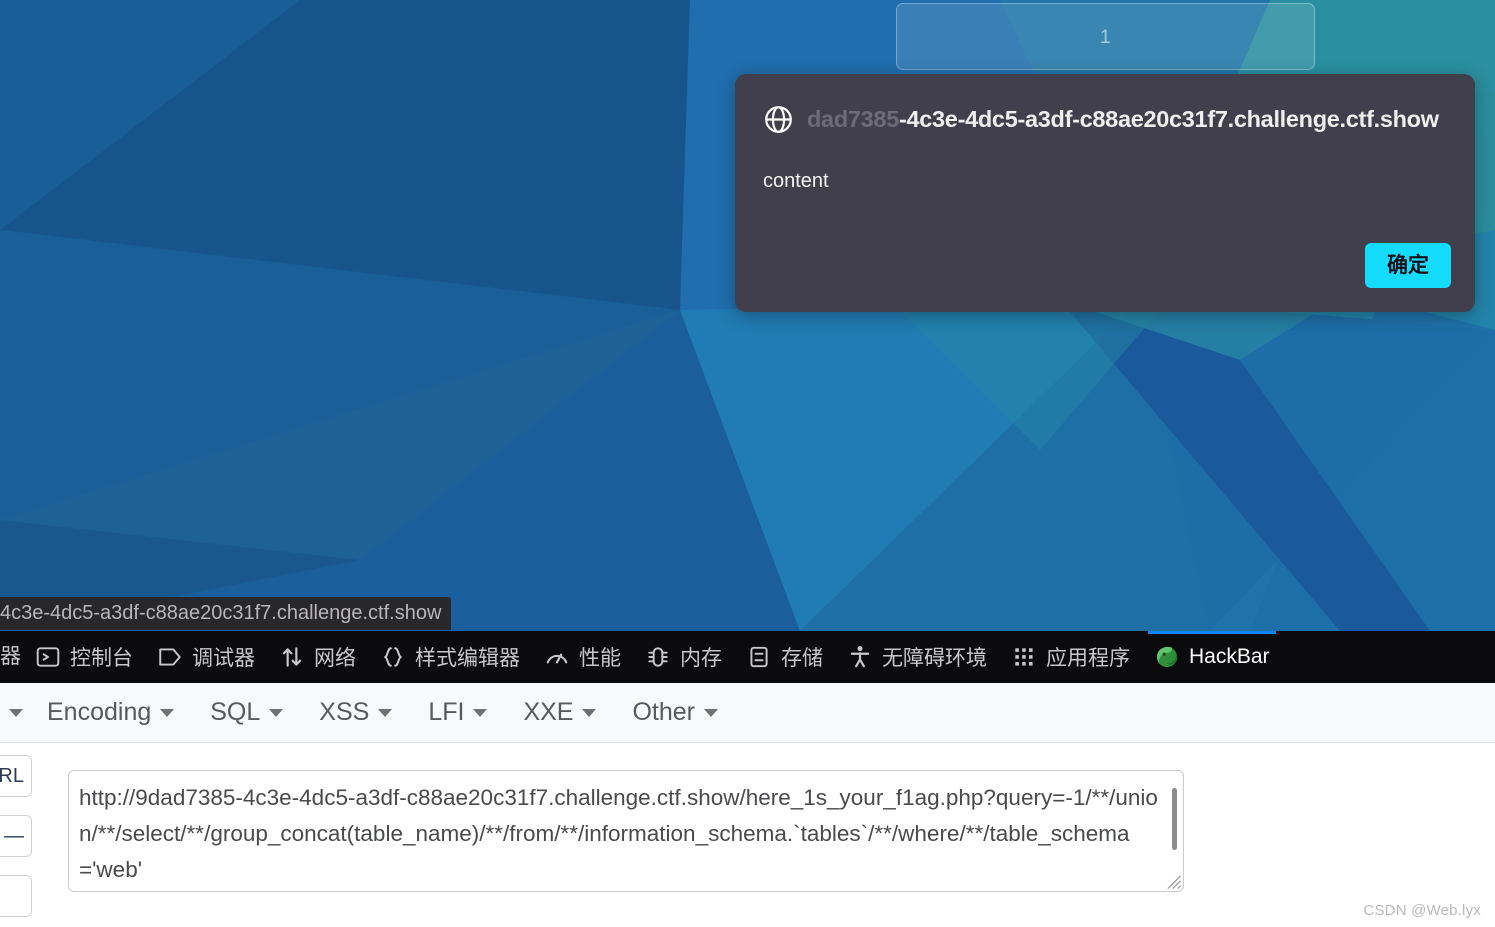 Image resolution: width=1495 pixels, height=927 pixels. Describe the element at coordinates (16, 896) in the screenshot. I see `hackbar-extra-button` at that location.